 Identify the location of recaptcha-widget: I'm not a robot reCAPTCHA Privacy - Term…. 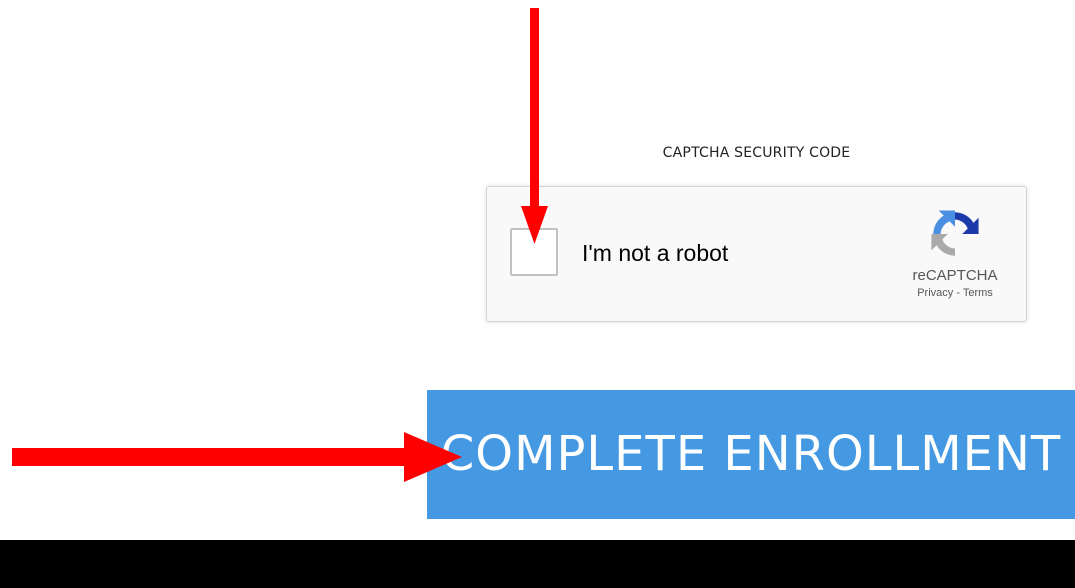
(756, 254).